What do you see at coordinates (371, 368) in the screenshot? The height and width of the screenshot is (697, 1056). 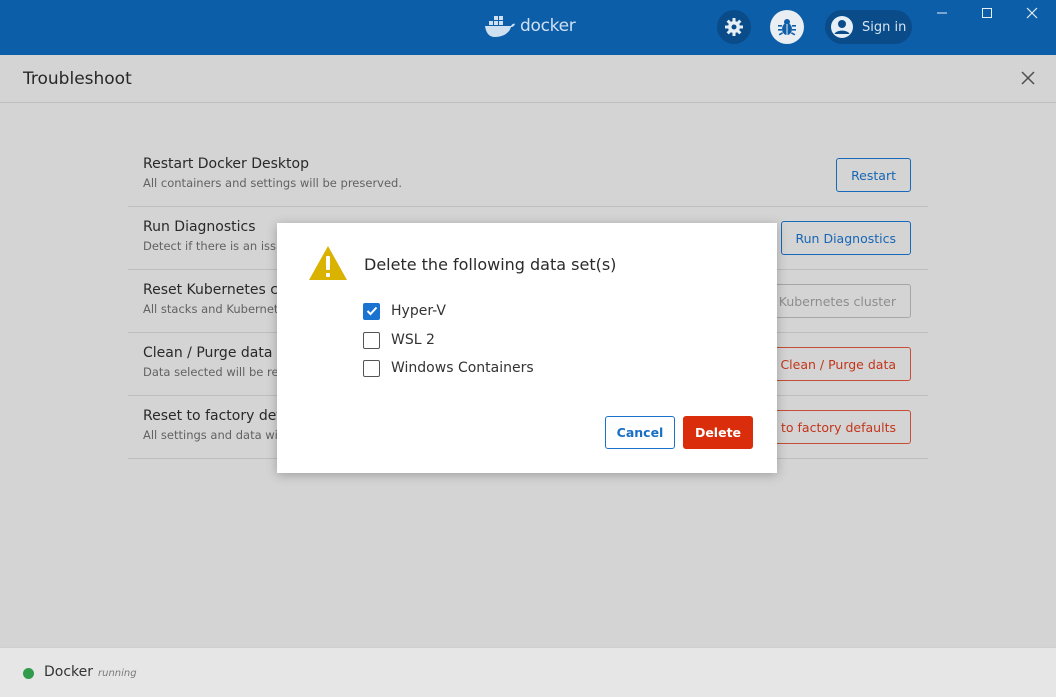 I see `windows-containers-checkbox` at bounding box center [371, 368].